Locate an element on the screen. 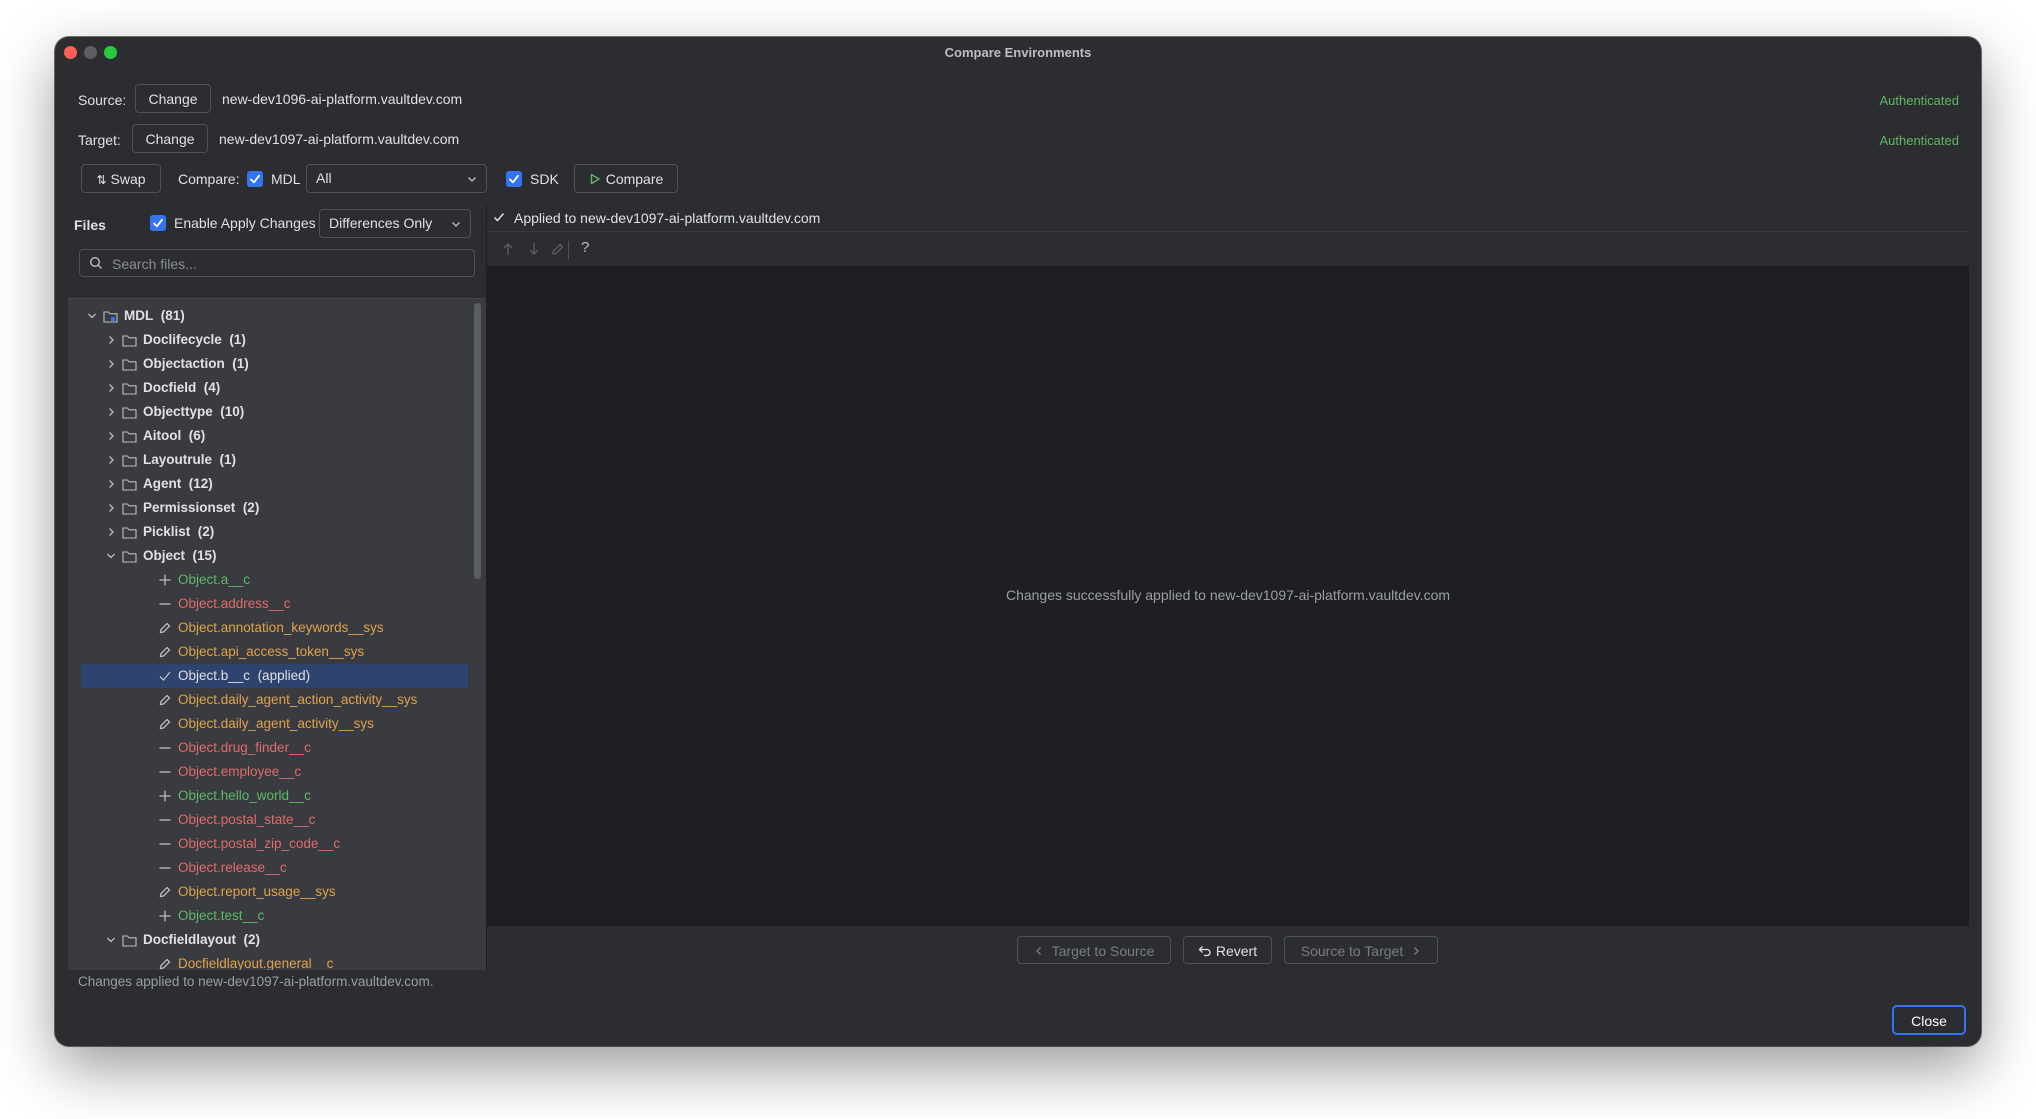 The image size is (2036, 1119). source-to-target-button: Source to Target is located at coordinates (1361, 950).